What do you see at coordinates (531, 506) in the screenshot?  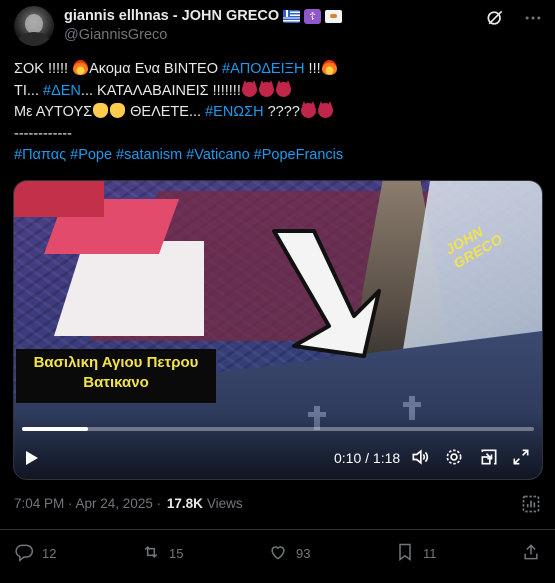 I see `analytics-icon` at bounding box center [531, 506].